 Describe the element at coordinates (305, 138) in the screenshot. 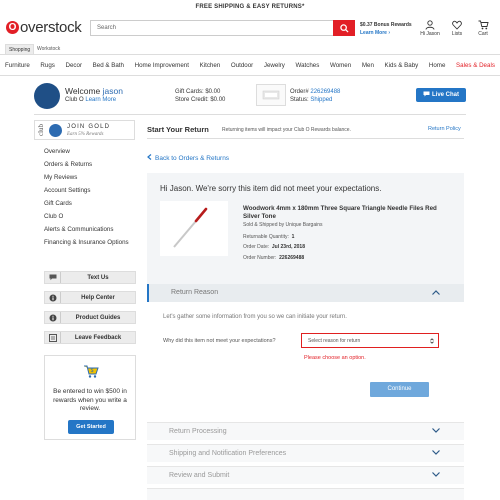

I see `title-divider` at that location.